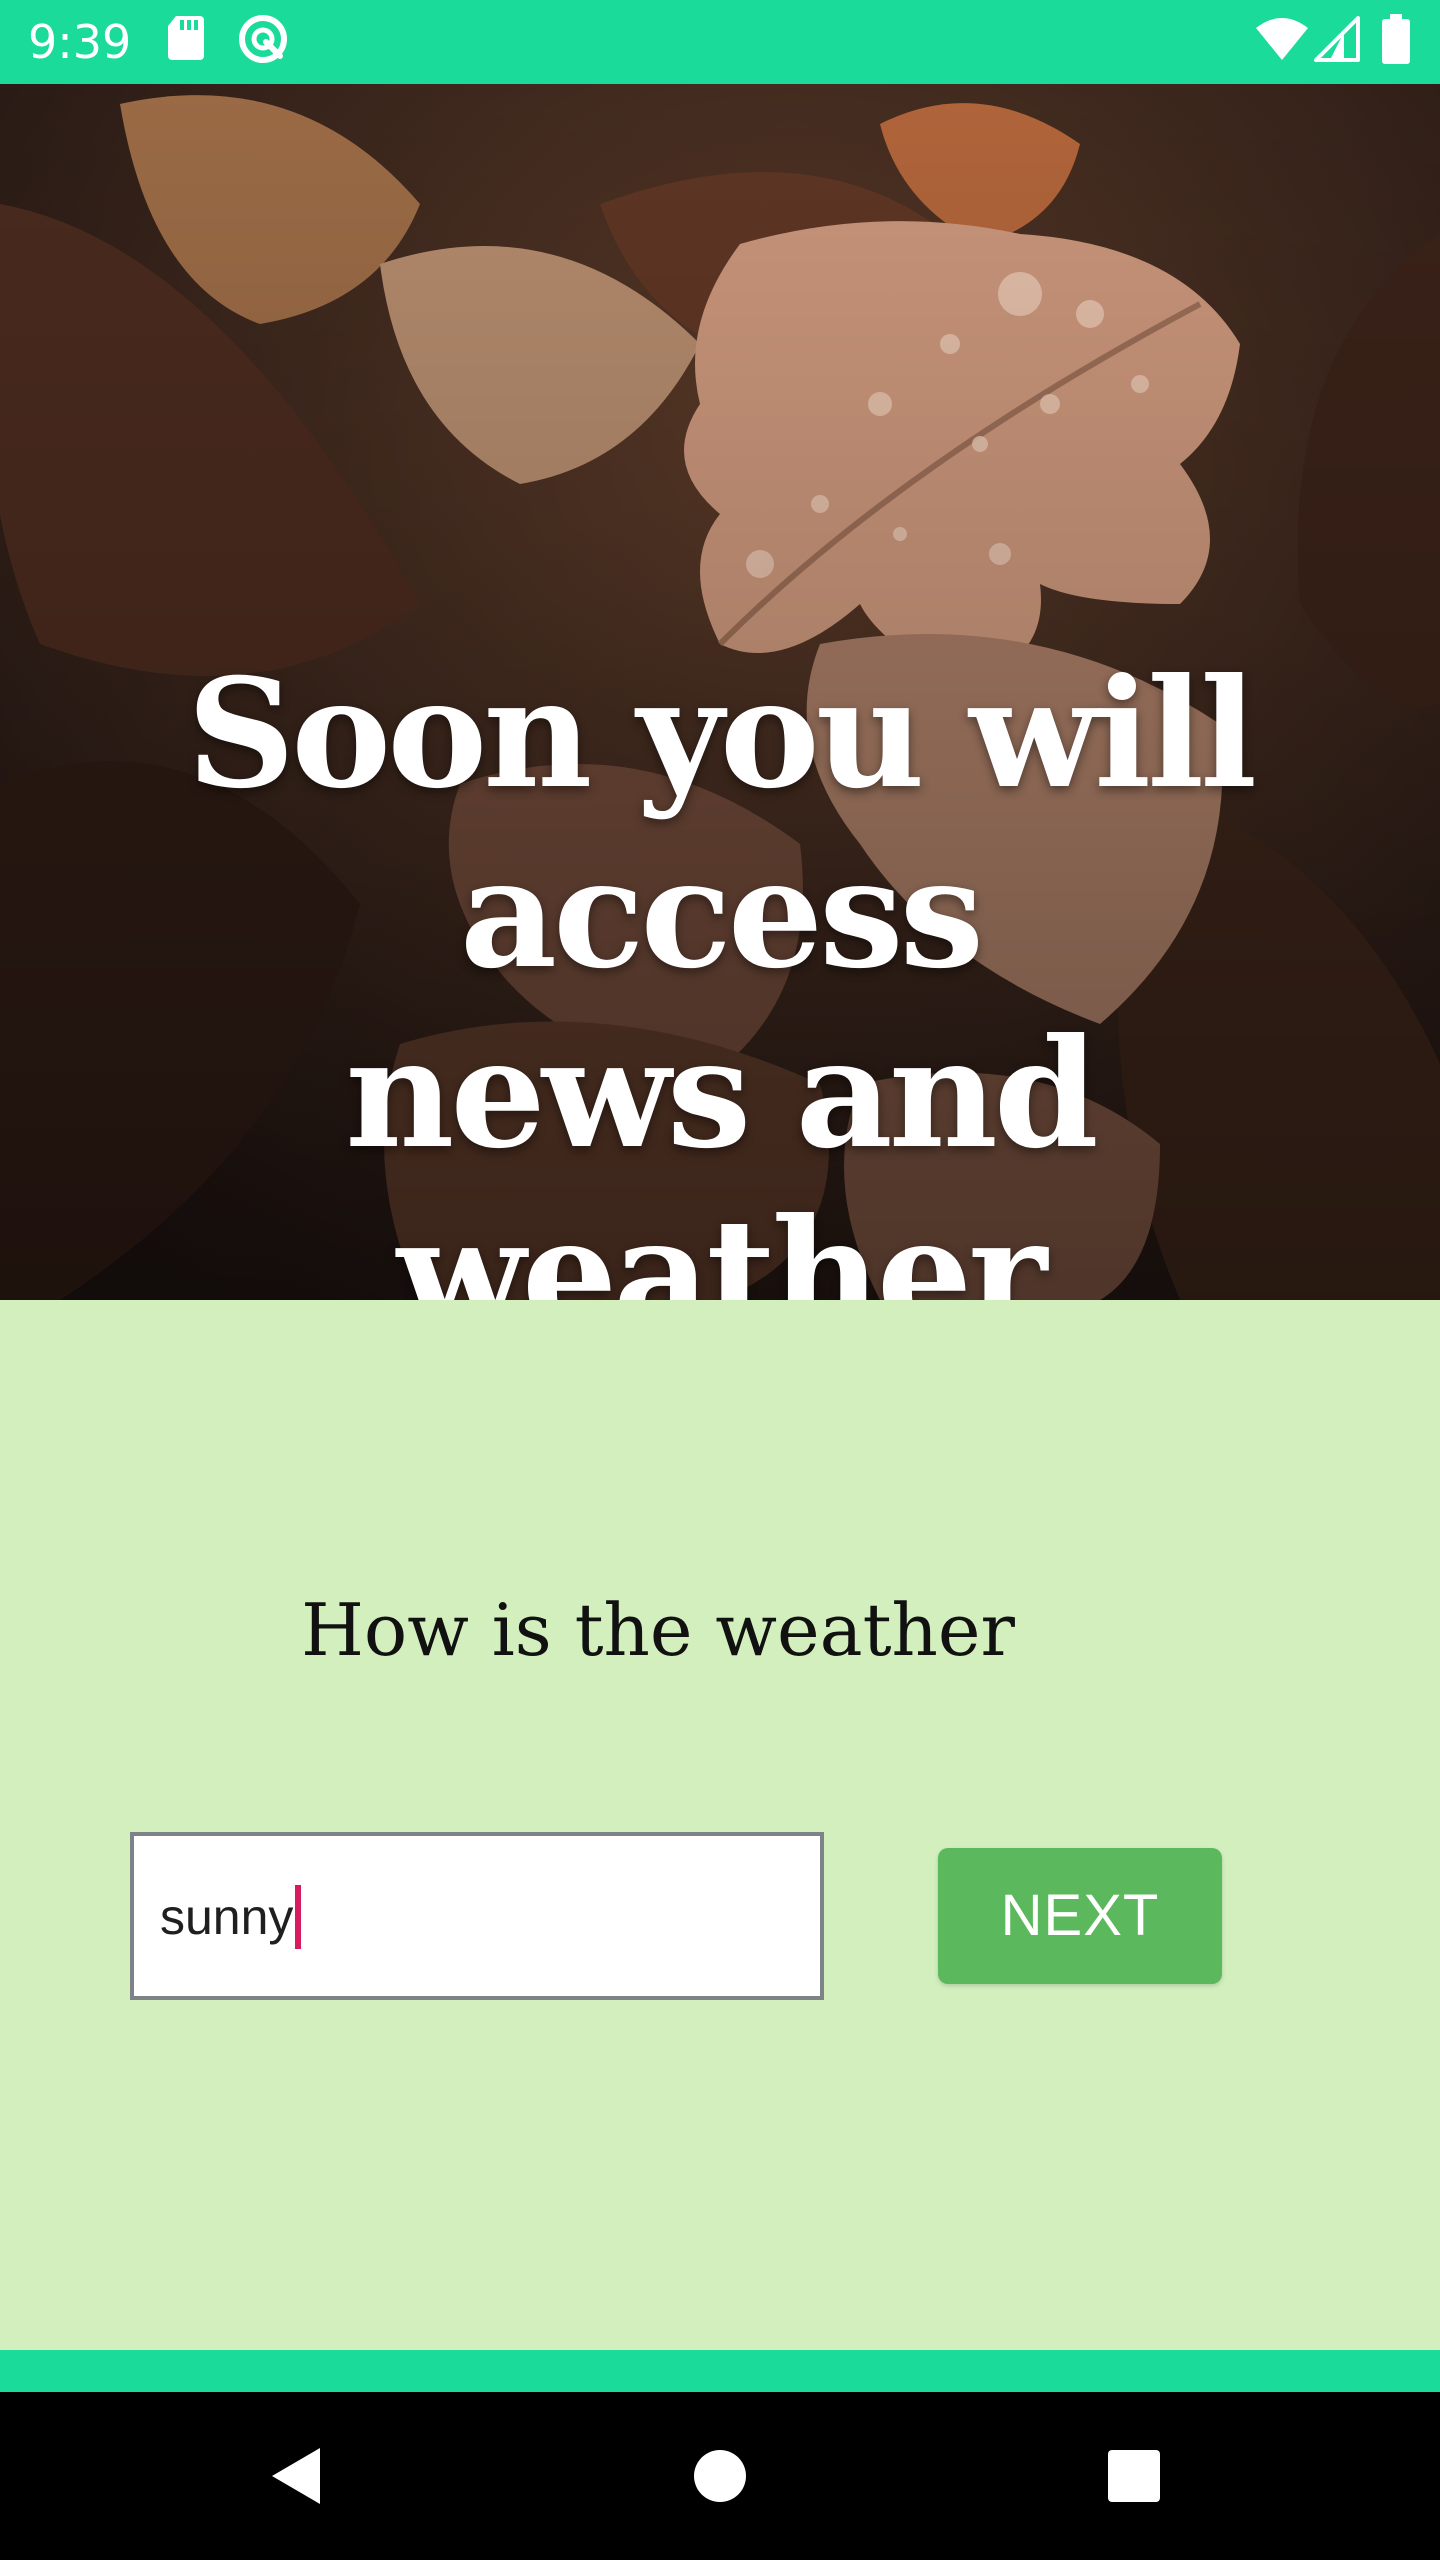  I want to click on cellular-signal-icon, so click(1337, 41).